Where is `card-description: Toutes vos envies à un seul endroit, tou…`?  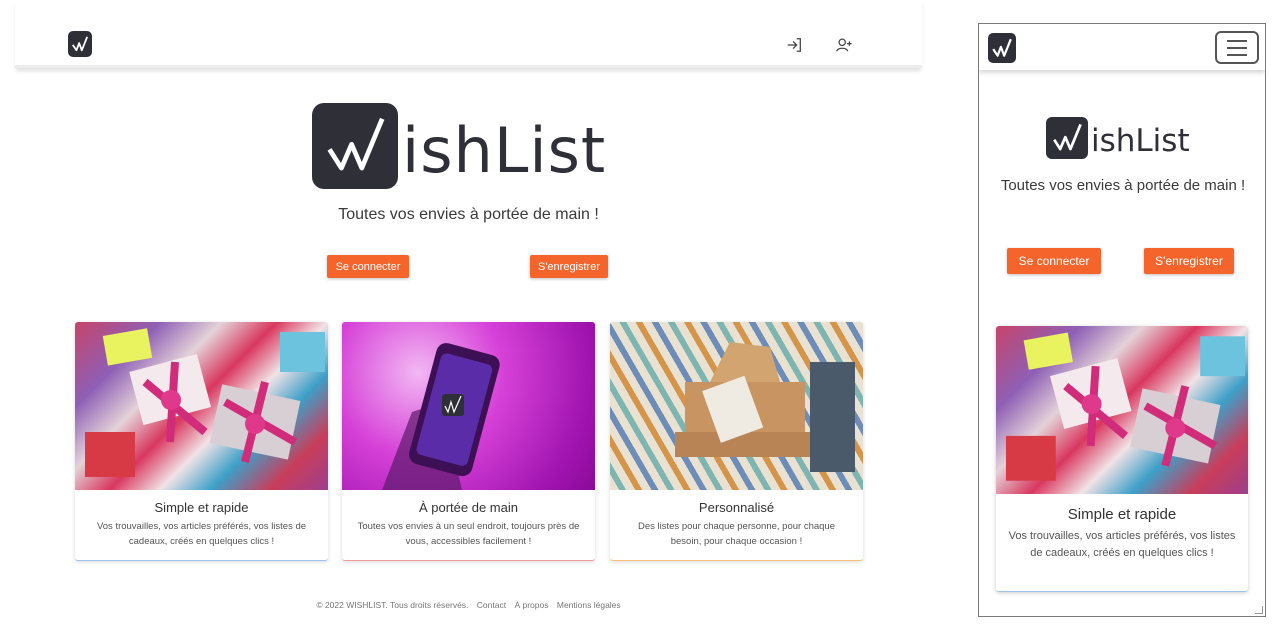 card-description: Toutes vos envies à un seul endroit, tou… is located at coordinates (468, 534).